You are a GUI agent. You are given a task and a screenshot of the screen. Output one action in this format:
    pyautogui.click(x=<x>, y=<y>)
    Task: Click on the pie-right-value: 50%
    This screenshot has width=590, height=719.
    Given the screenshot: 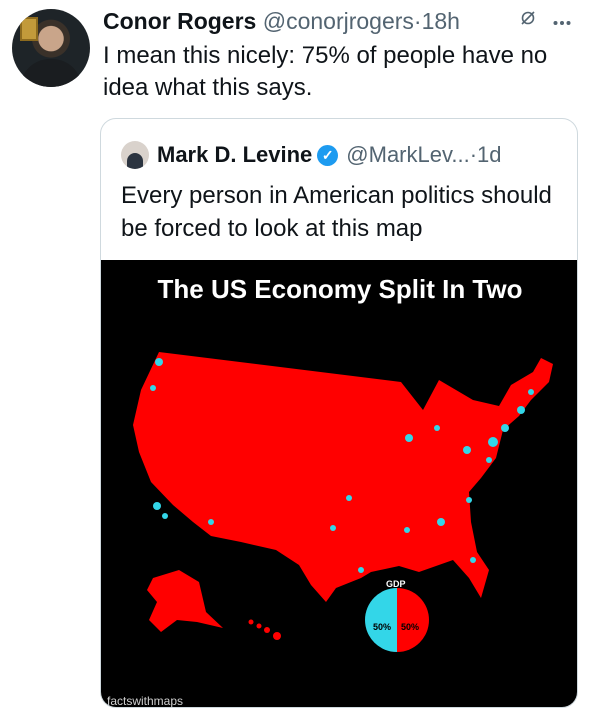 What is the action you would take?
    pyautogui.click(x=410, y=627)
    